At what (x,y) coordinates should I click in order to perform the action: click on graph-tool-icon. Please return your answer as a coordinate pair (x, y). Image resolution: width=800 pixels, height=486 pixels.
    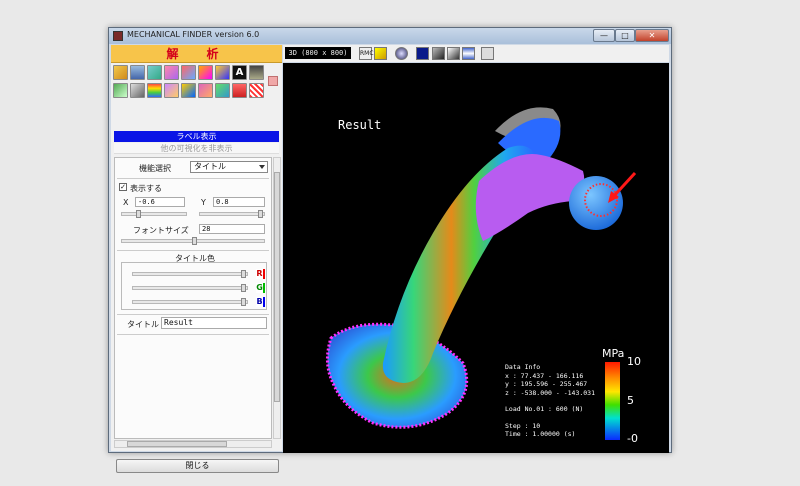
    Looking at the image, I should click on (188, 90).